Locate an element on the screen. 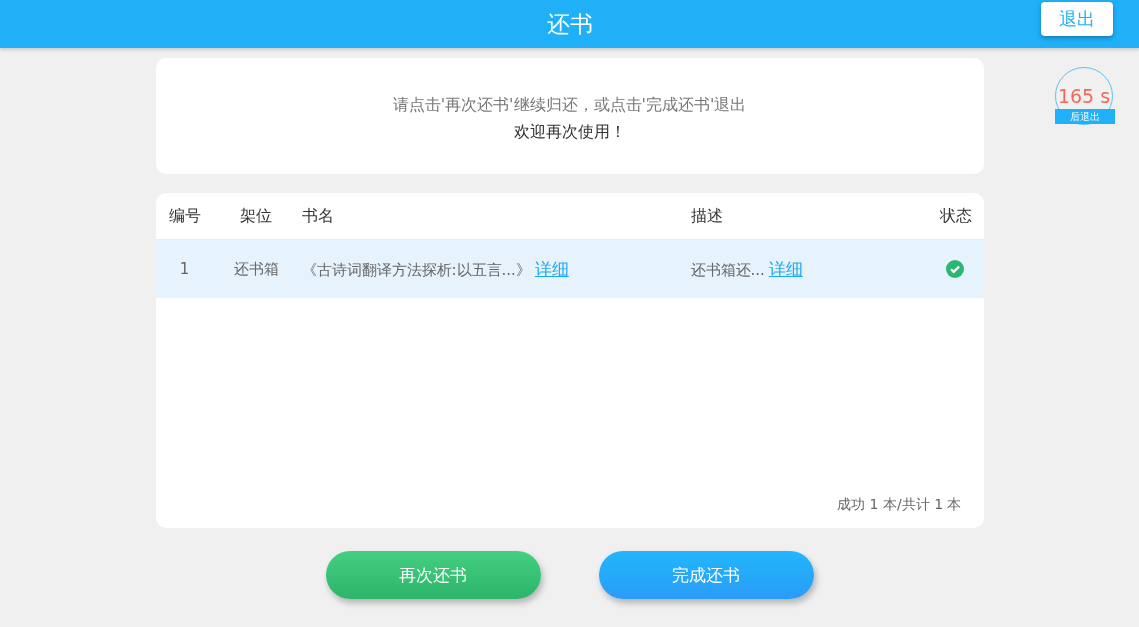 This screenshot has height=627, width=1139. column-header: 架位 is located at coordinates (256, 216).